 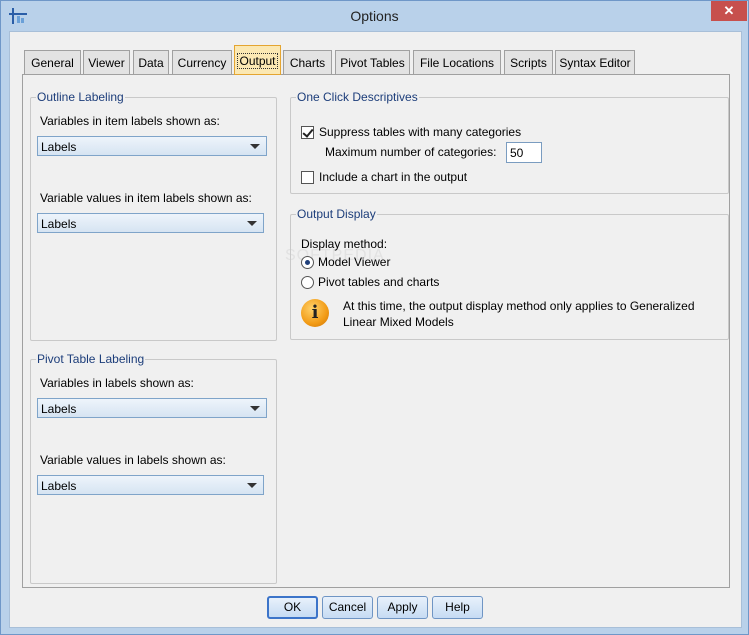 I want to click on window-title: Options, so click(x=374, y=16).